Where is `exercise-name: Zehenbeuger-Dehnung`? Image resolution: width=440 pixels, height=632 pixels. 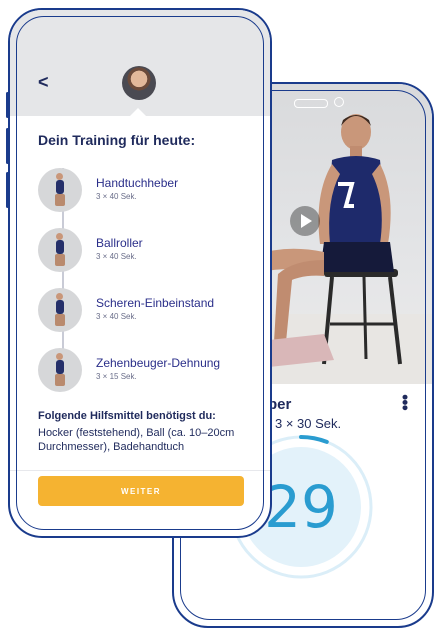
exercise-name: Zehenbeuger-Dehnung is located at coordinates (158, 363).